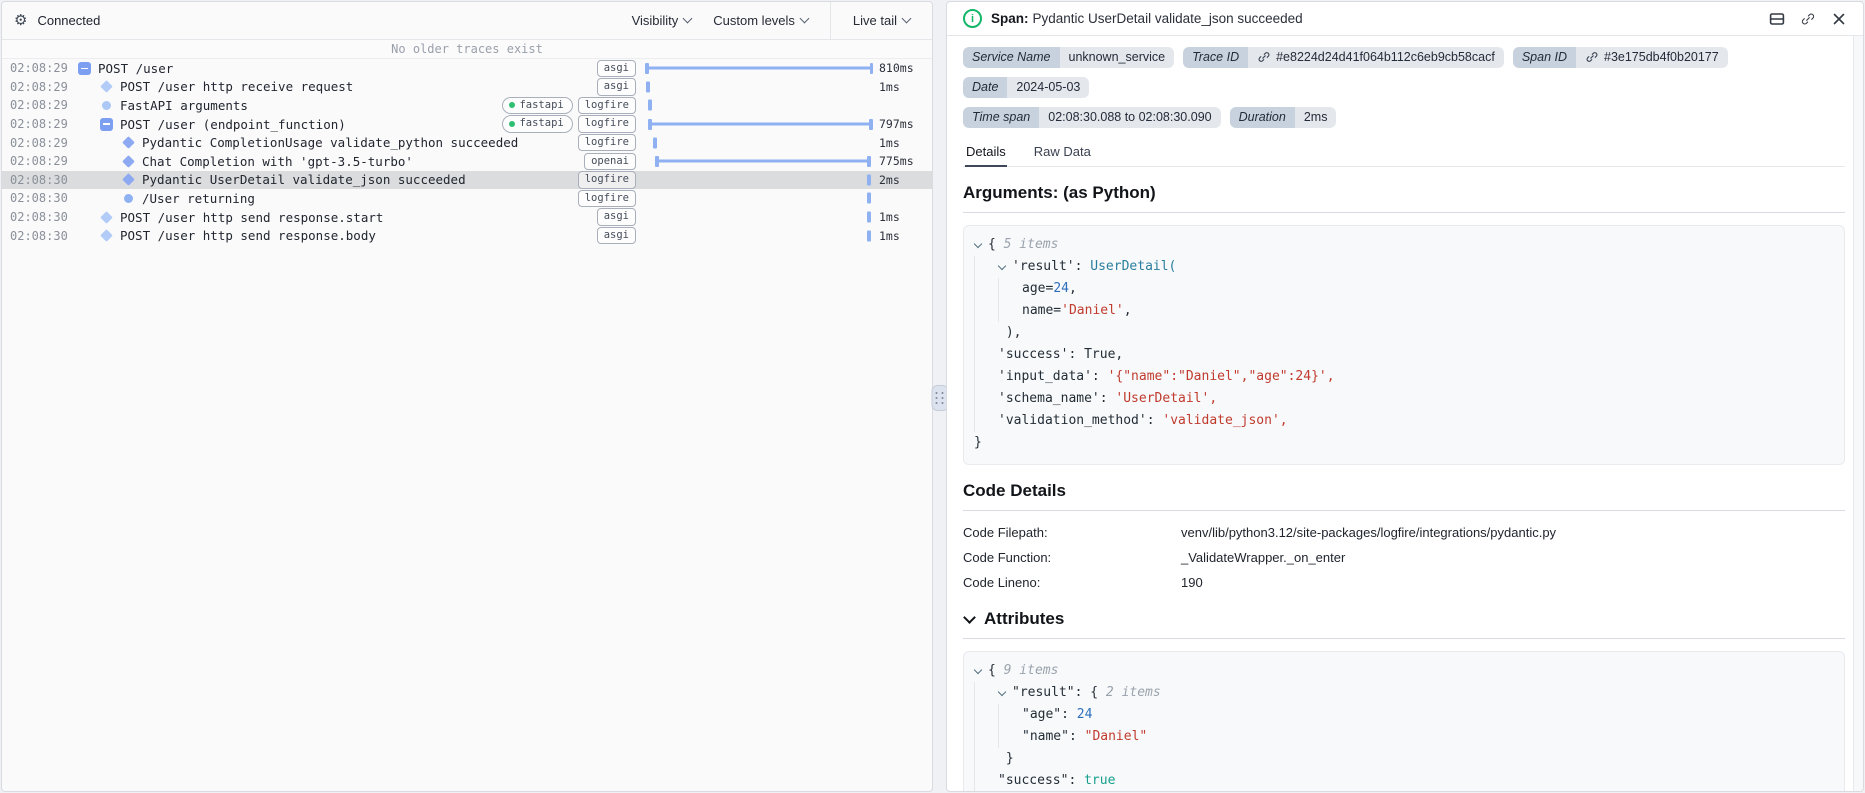  I want to click on code-token: name=, so click(1042, 310).